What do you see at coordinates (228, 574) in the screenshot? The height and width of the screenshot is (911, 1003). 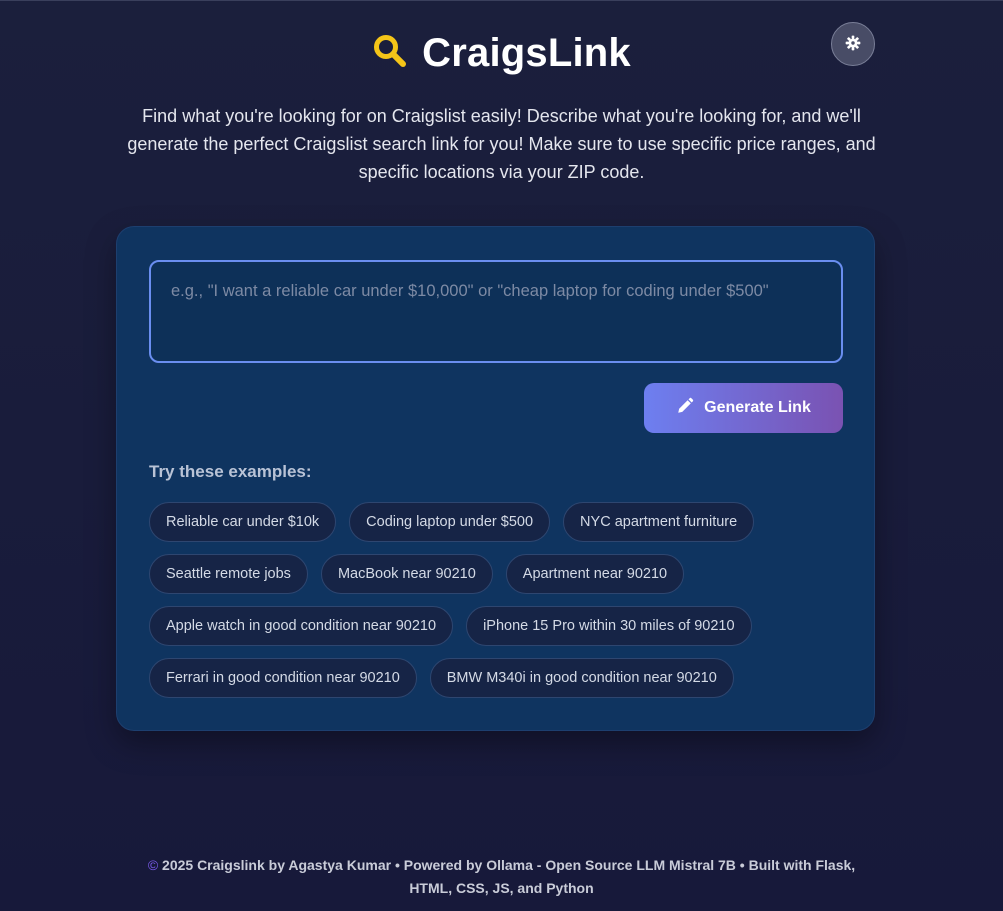 I see `example-chip: Seattle remote jobs` at bounding box center [228, 574].